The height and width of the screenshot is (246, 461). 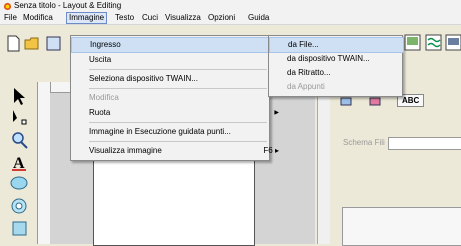 I want to click on point-edit-icon, so click(x=19, y=118).